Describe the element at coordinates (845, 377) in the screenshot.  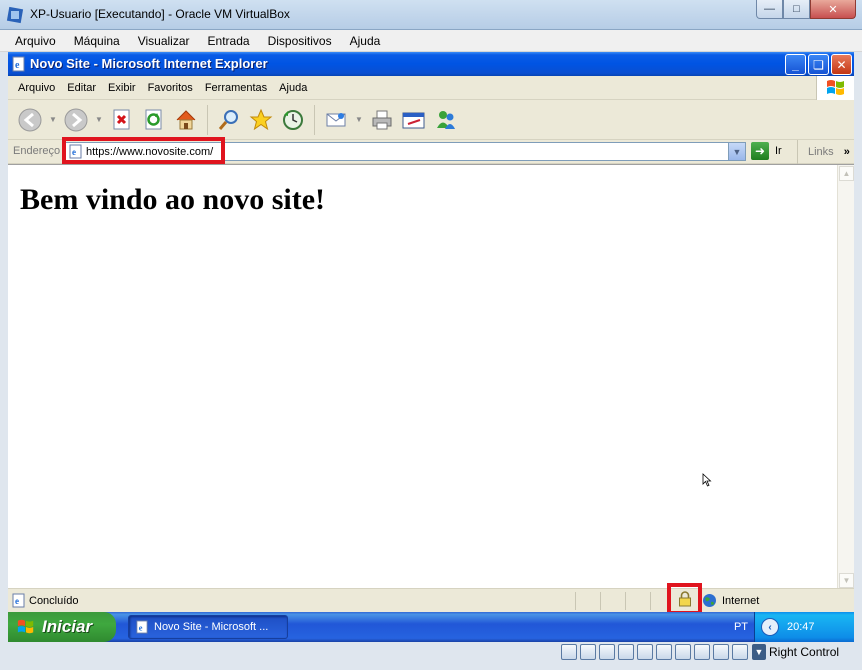
I see `vertical-scrollbar: ▲ ▼` at that location.